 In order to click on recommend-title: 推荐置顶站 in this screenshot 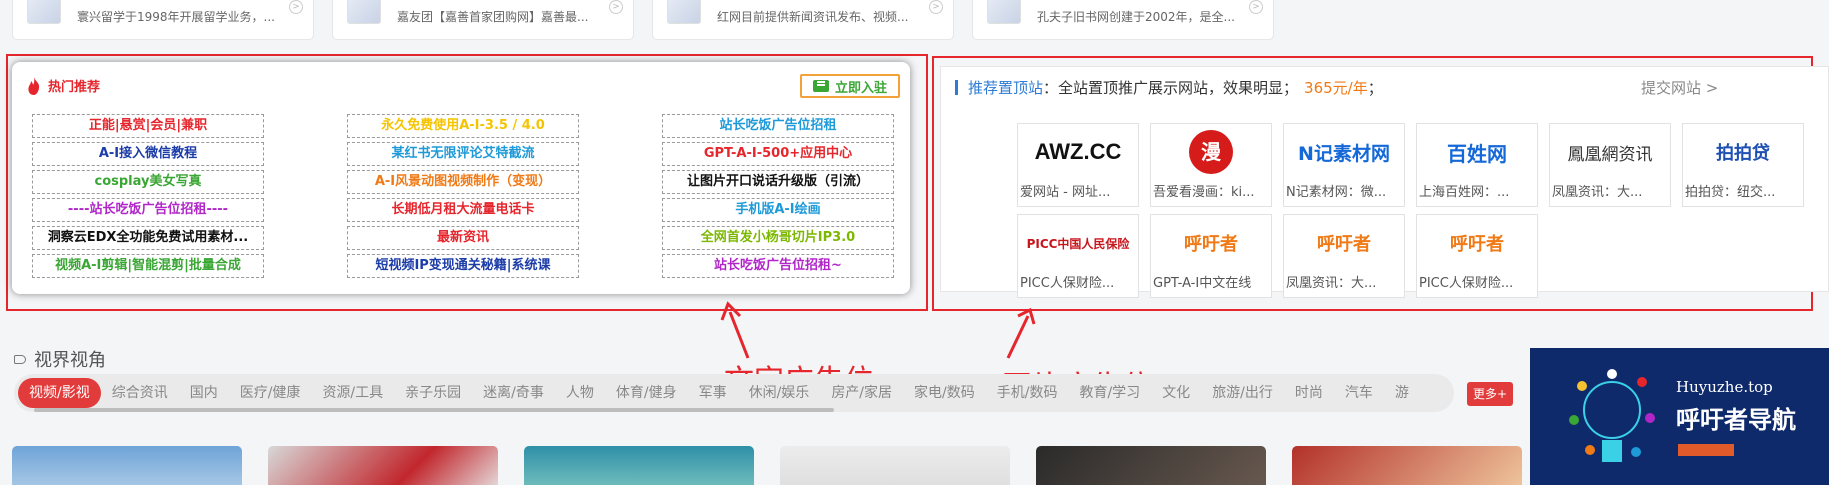, I will do `click(1005, 87)`.